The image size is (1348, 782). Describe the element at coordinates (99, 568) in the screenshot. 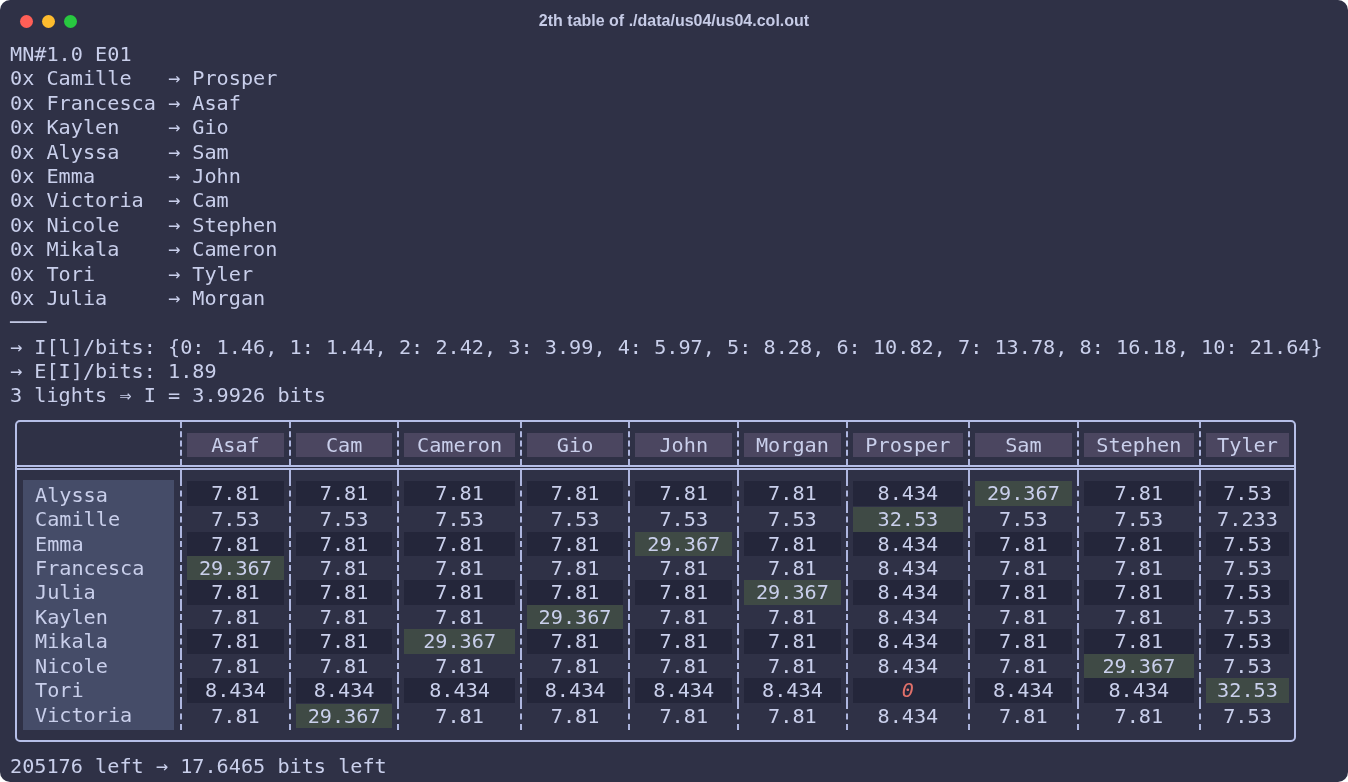

I see `row-label: Francesca` at that location.